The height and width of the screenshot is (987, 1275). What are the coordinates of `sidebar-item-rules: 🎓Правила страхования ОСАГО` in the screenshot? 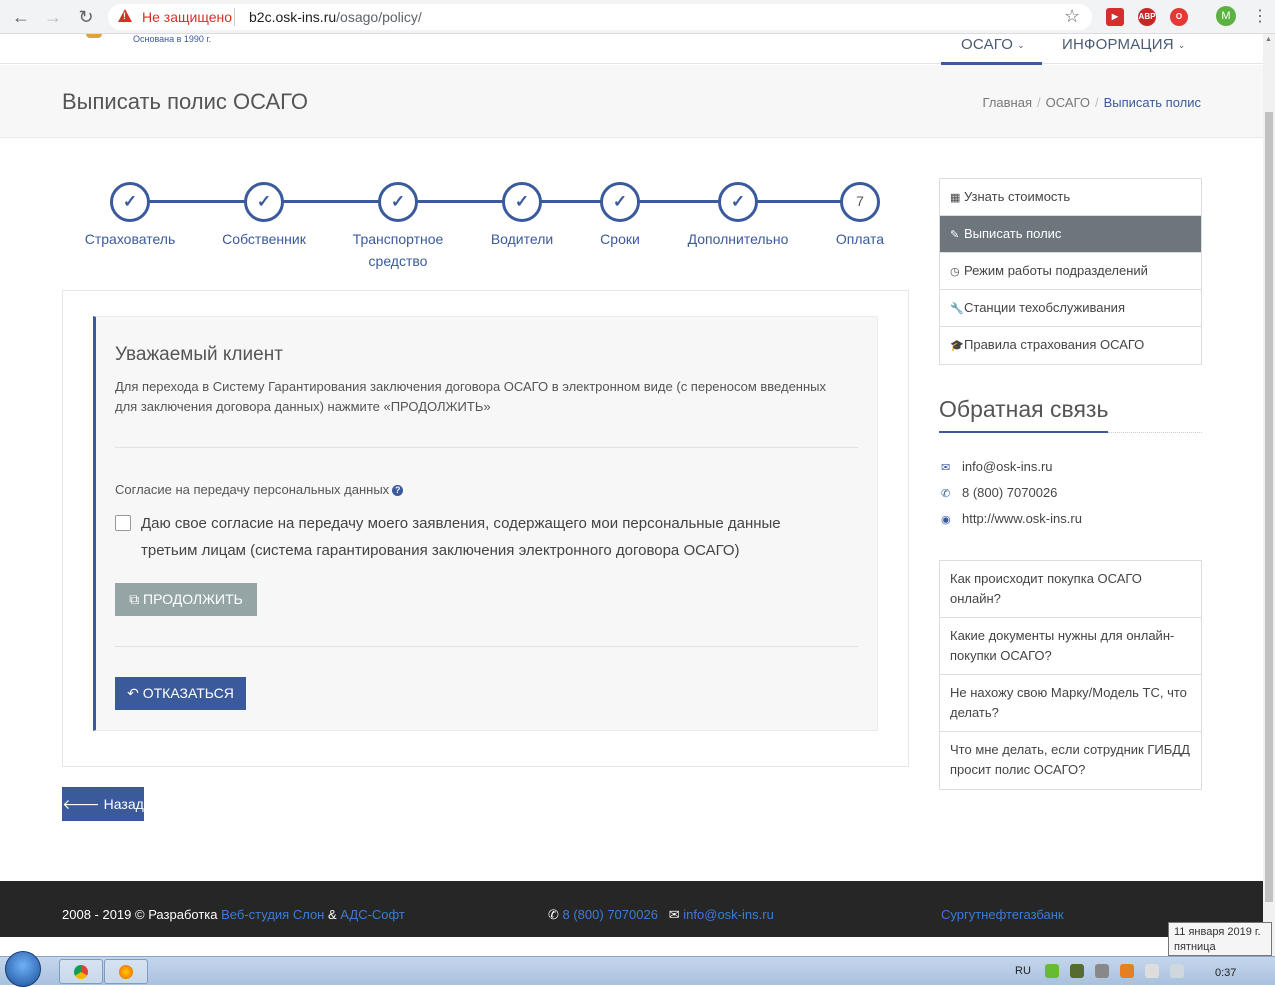 It's located at (1070, 345).